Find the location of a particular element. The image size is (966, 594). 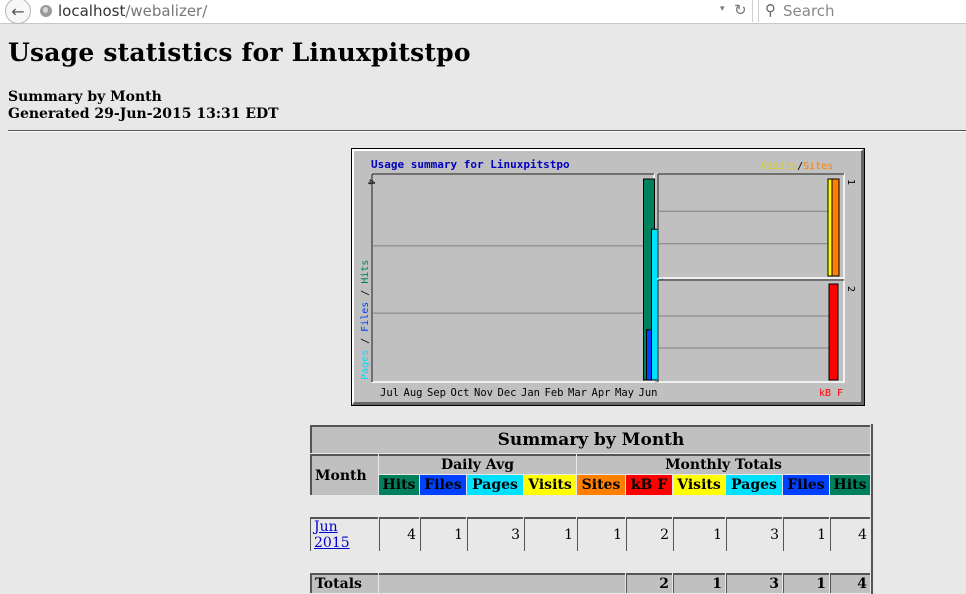

visits-sites-ymax-label: 1 is located at coordinates (850, 182).